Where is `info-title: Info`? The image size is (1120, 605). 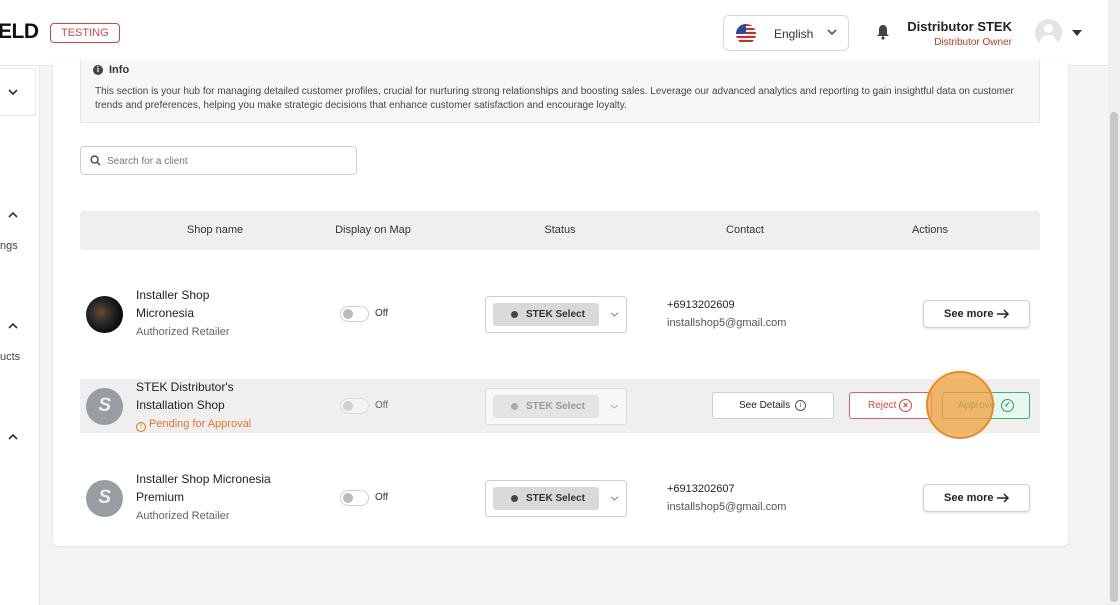
info-title: Info is located at coordinates (119, 70).